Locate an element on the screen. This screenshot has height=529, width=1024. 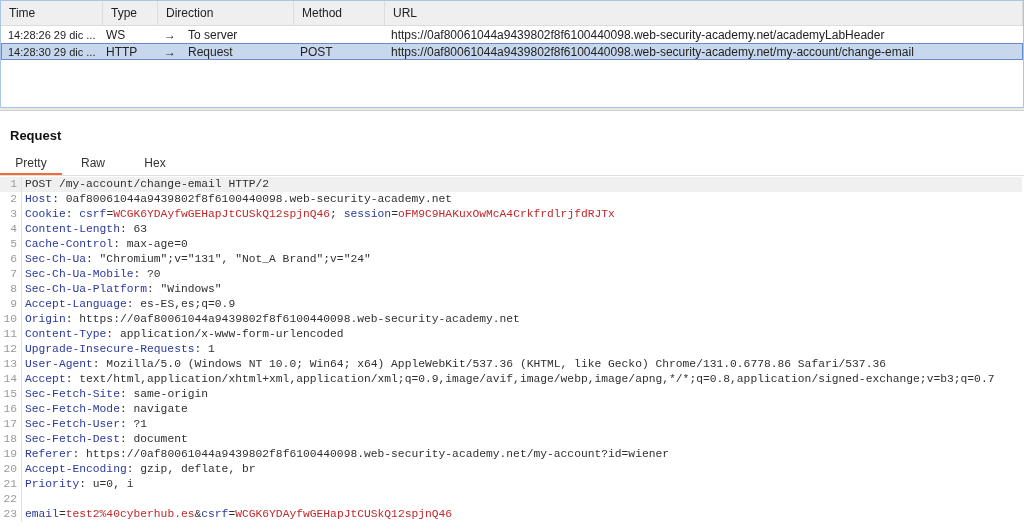
line-number: 19 is located at coordinates (10, 454).